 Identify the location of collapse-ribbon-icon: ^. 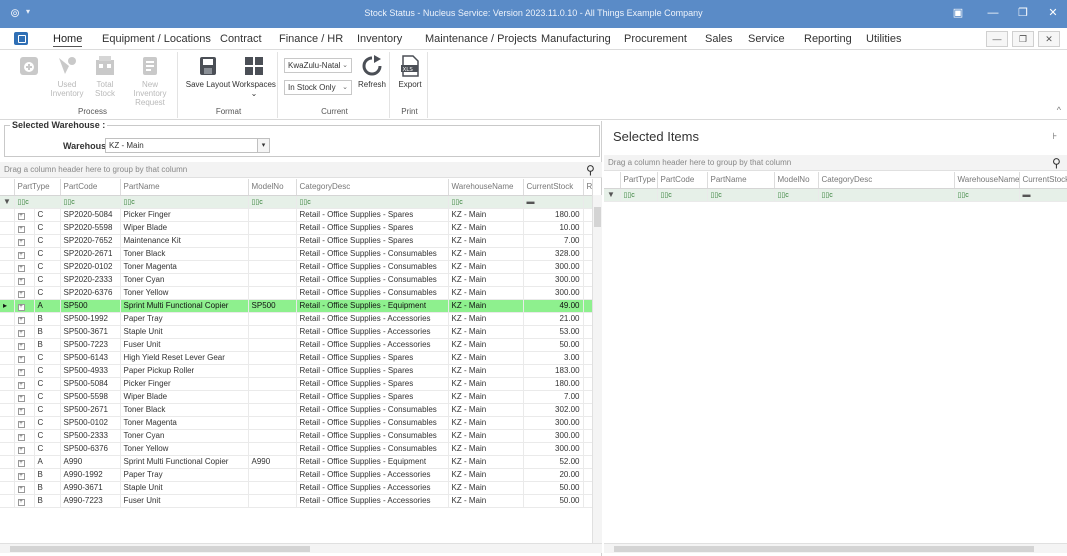
(1059, 110).